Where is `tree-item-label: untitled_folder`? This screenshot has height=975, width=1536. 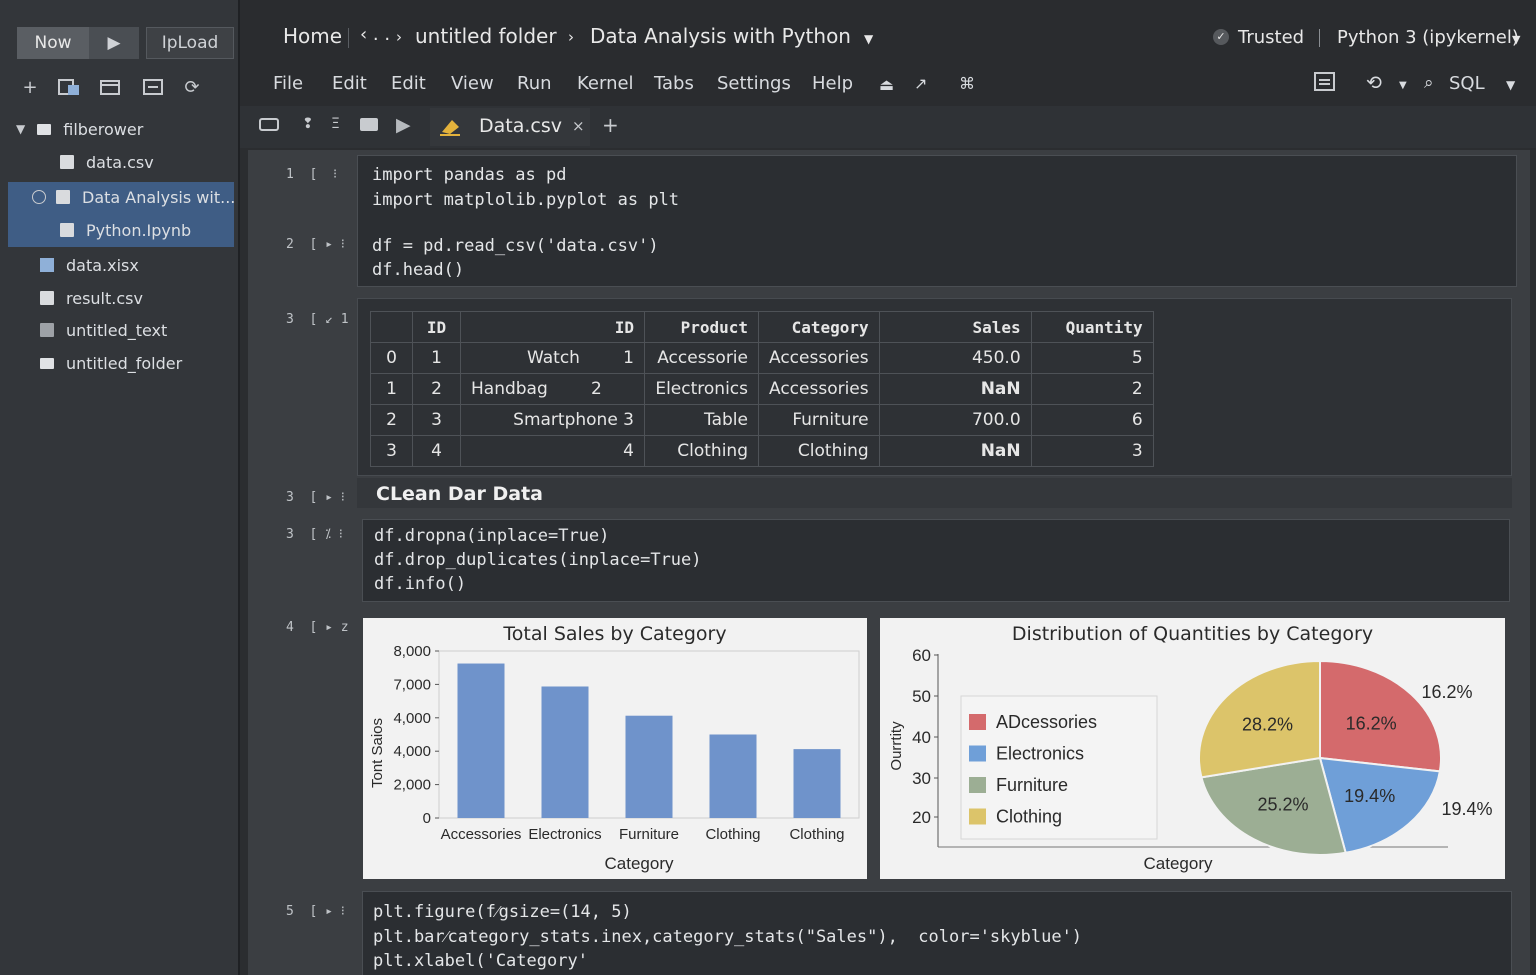 tree-item-label: untitled_folder is located at coordinates (124, 363).